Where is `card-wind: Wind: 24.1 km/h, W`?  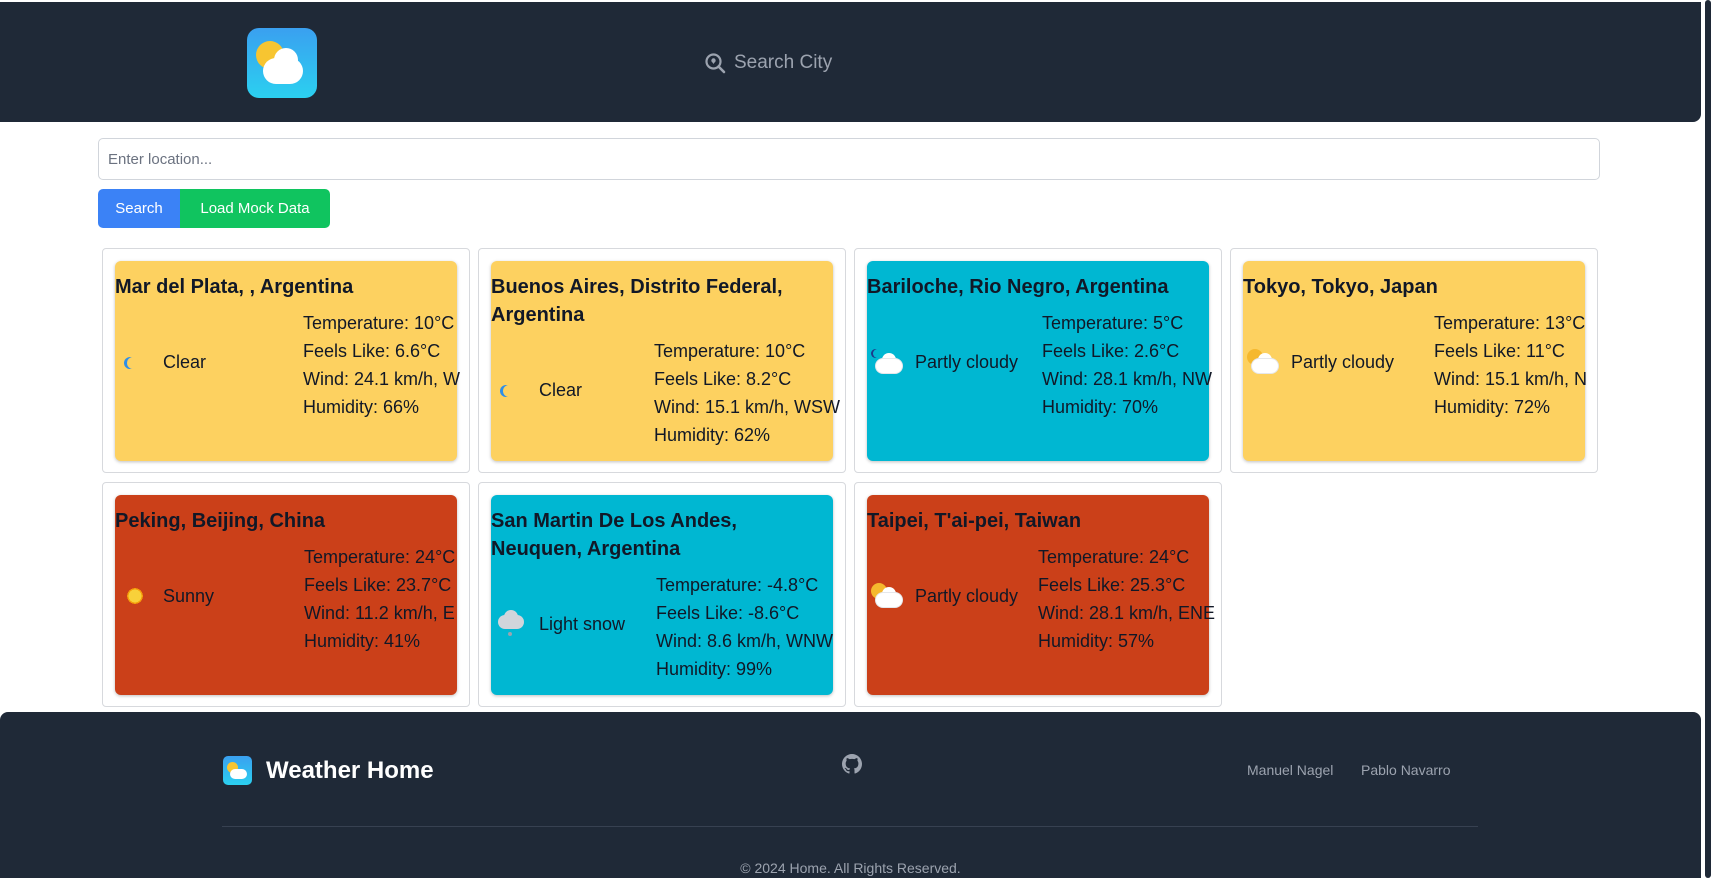 card-wind: Wind: 24.1 km/h, W is located at coordinates (382, 379).